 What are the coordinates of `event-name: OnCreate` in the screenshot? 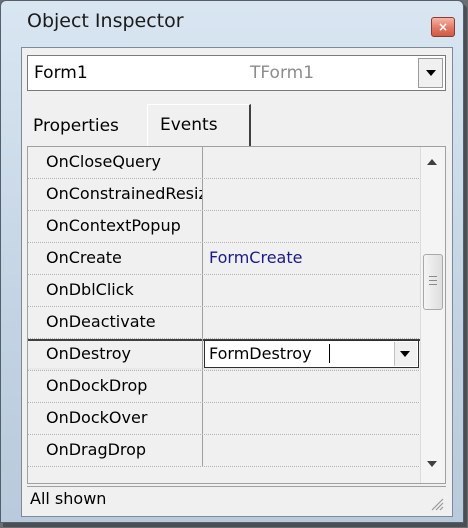 It's located at (84, 257).